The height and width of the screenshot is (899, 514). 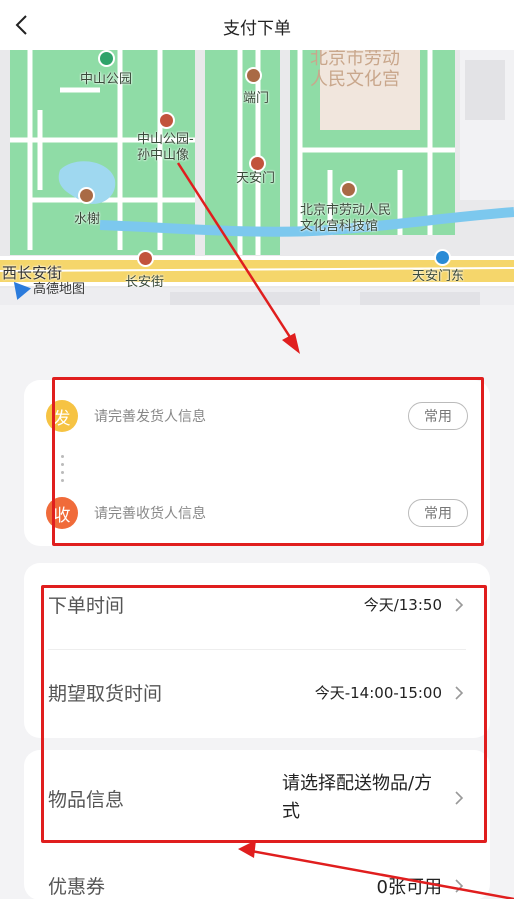 What do you see at coordinates (106, 79) in the screenshot?
I see `map-label-zhongshan-park: 中山公园` at bounding box center [106, 79].